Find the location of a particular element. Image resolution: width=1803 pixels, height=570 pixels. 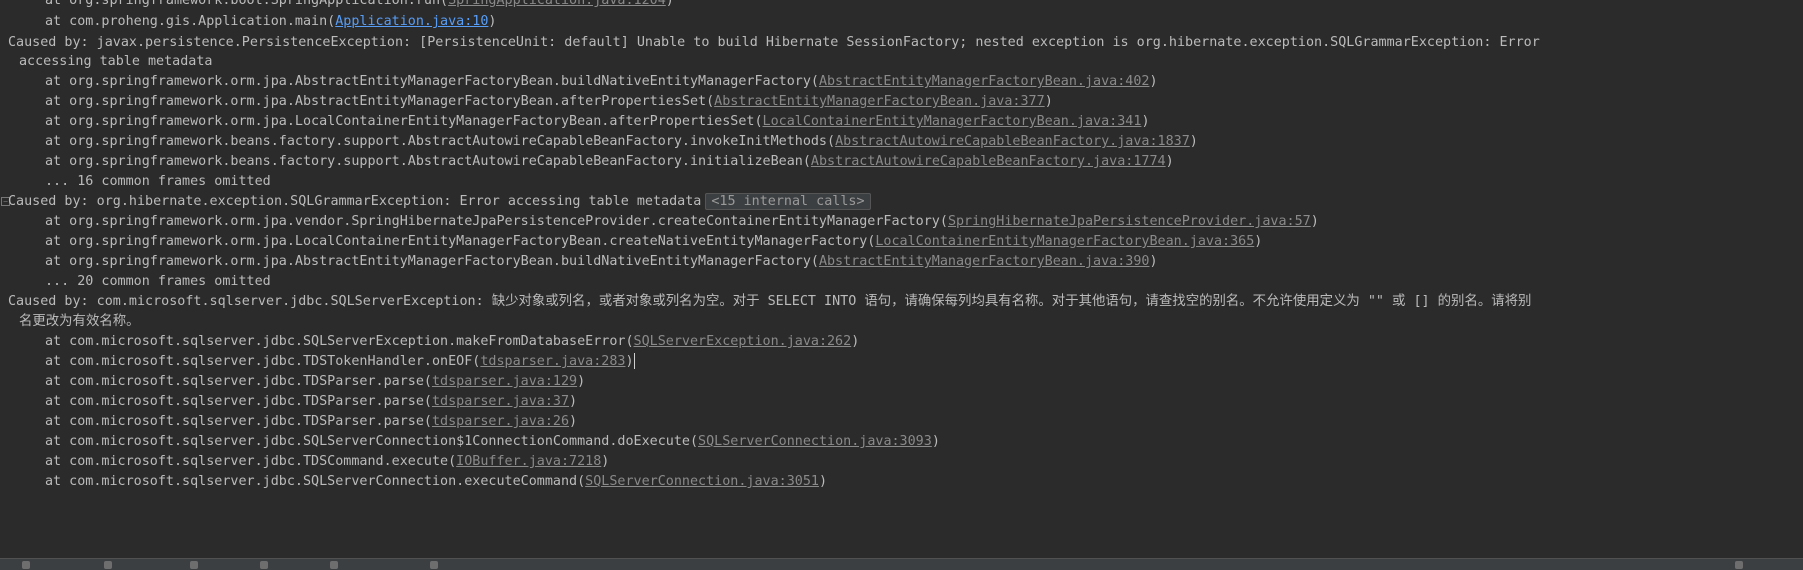

source-link: tdsparser.java:26 is located at coordinates (500, 421).